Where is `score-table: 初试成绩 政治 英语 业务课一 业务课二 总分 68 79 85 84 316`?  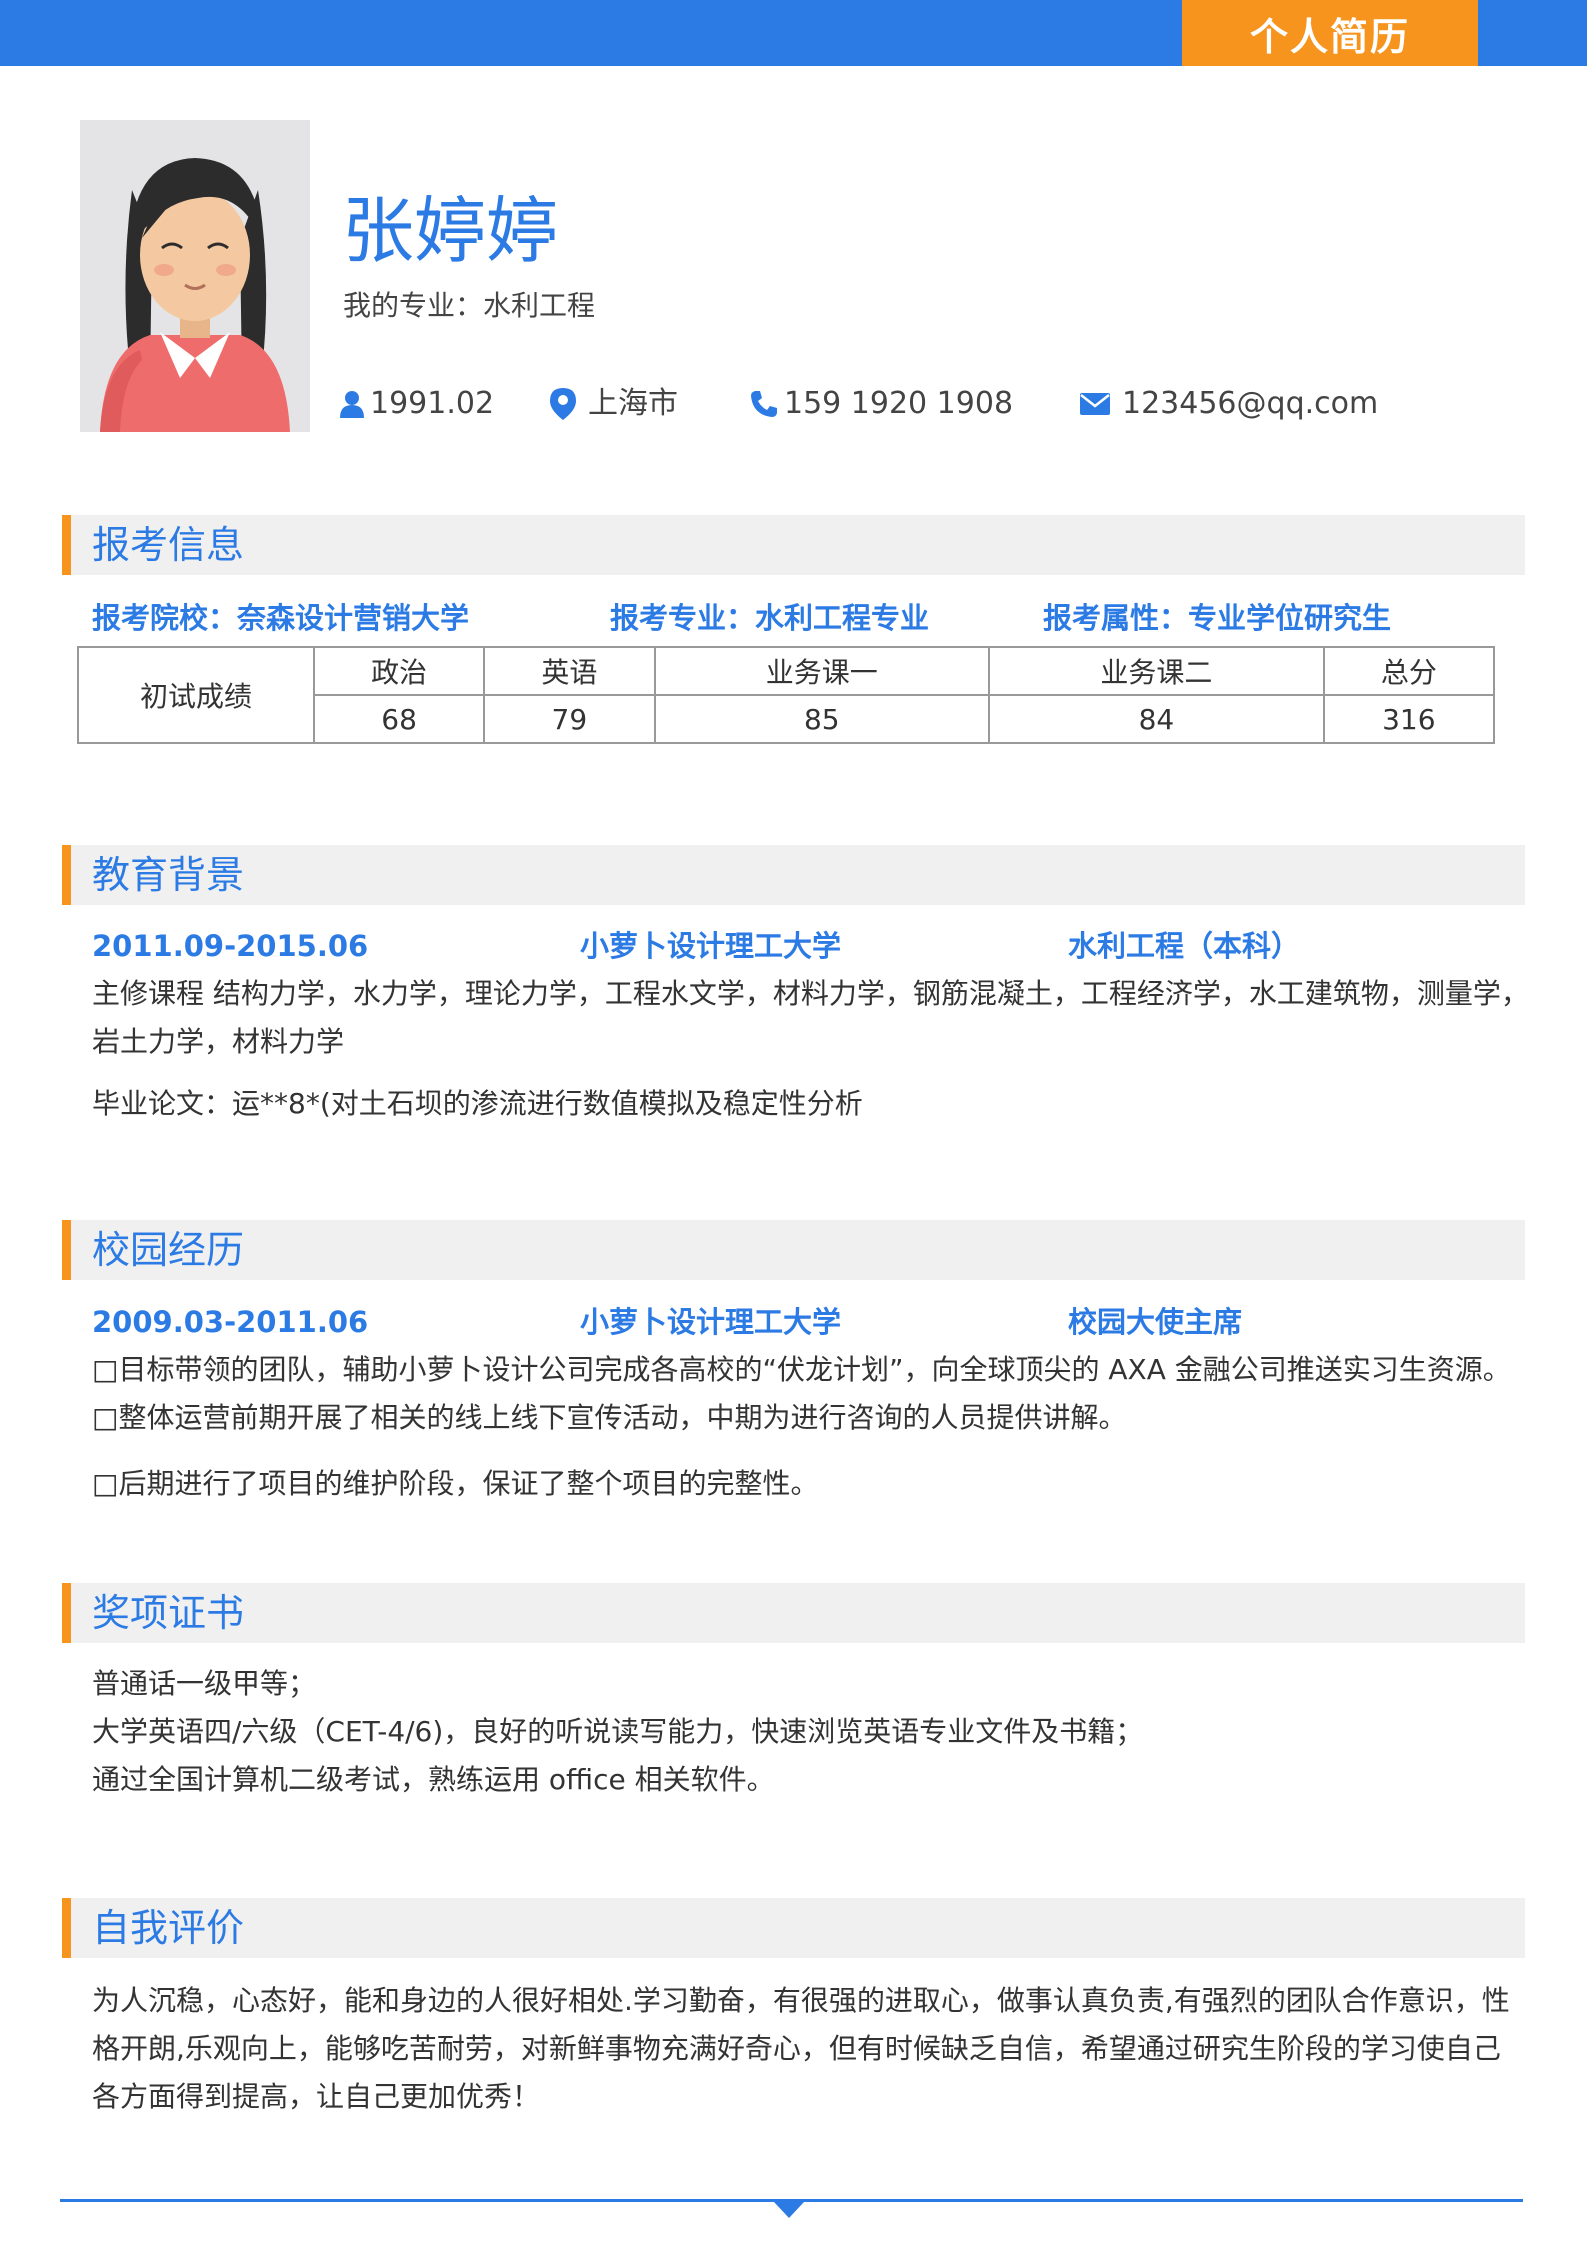
score-table: 初试成绩 政治 英语 业务课一 业务课二 总分 68 79 85 84 316 is located at coordinates (786, 695).